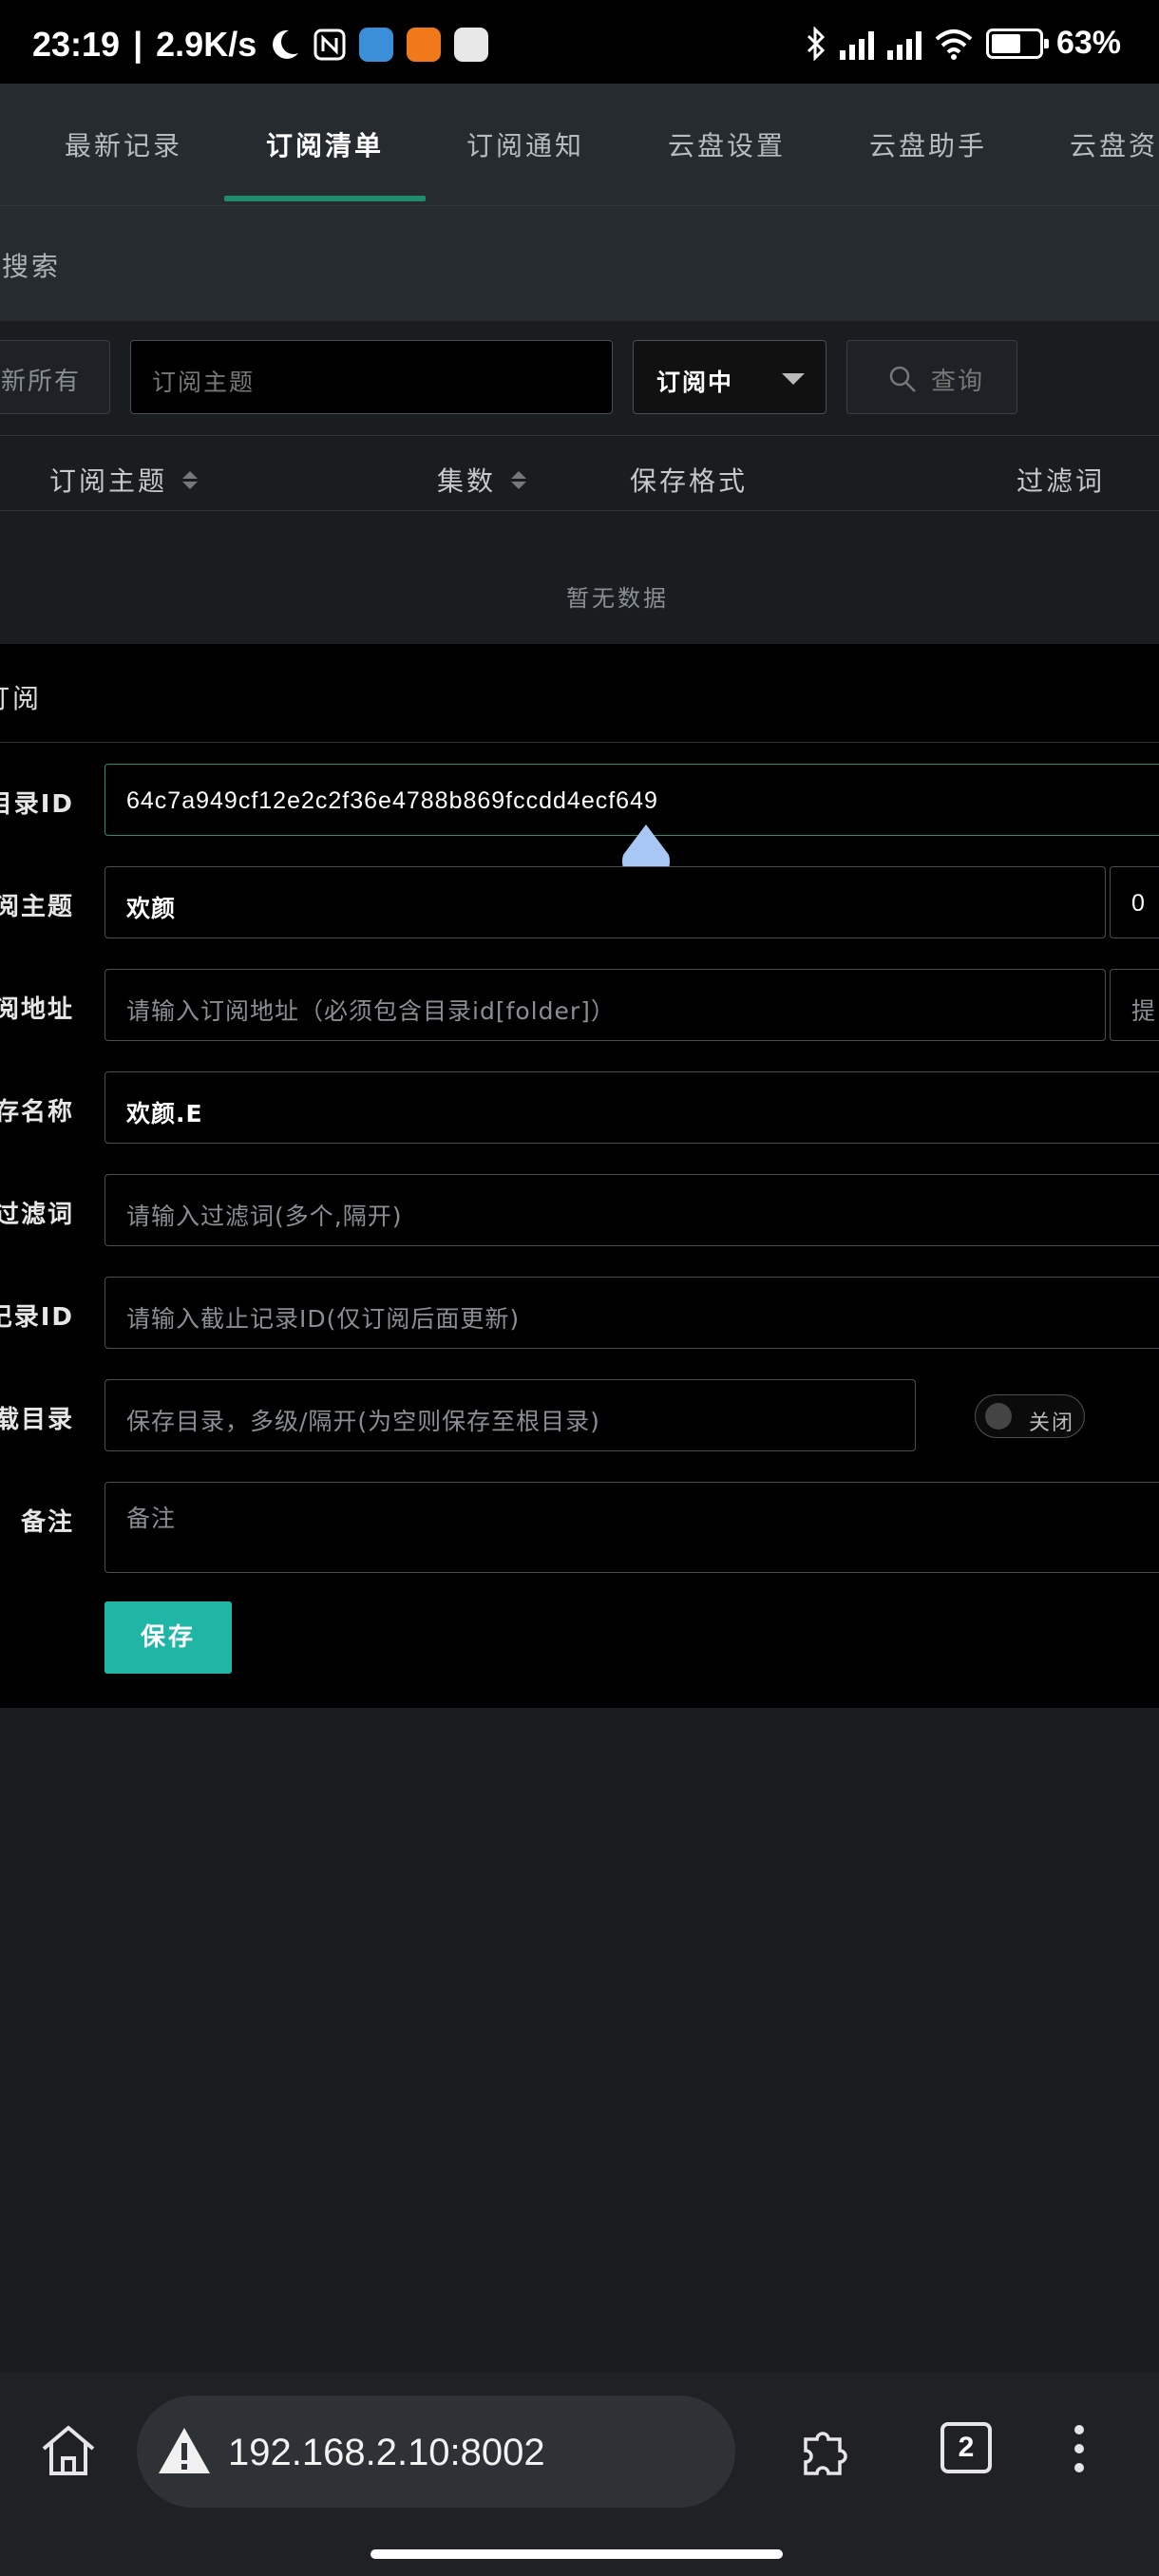 Image resolution: width=1159 pixels, height=2576 pixels. What do you see at coordinates (21, 698) in the screenshot?
I see `form-title: 订阅` at bounding box center [21, 698].